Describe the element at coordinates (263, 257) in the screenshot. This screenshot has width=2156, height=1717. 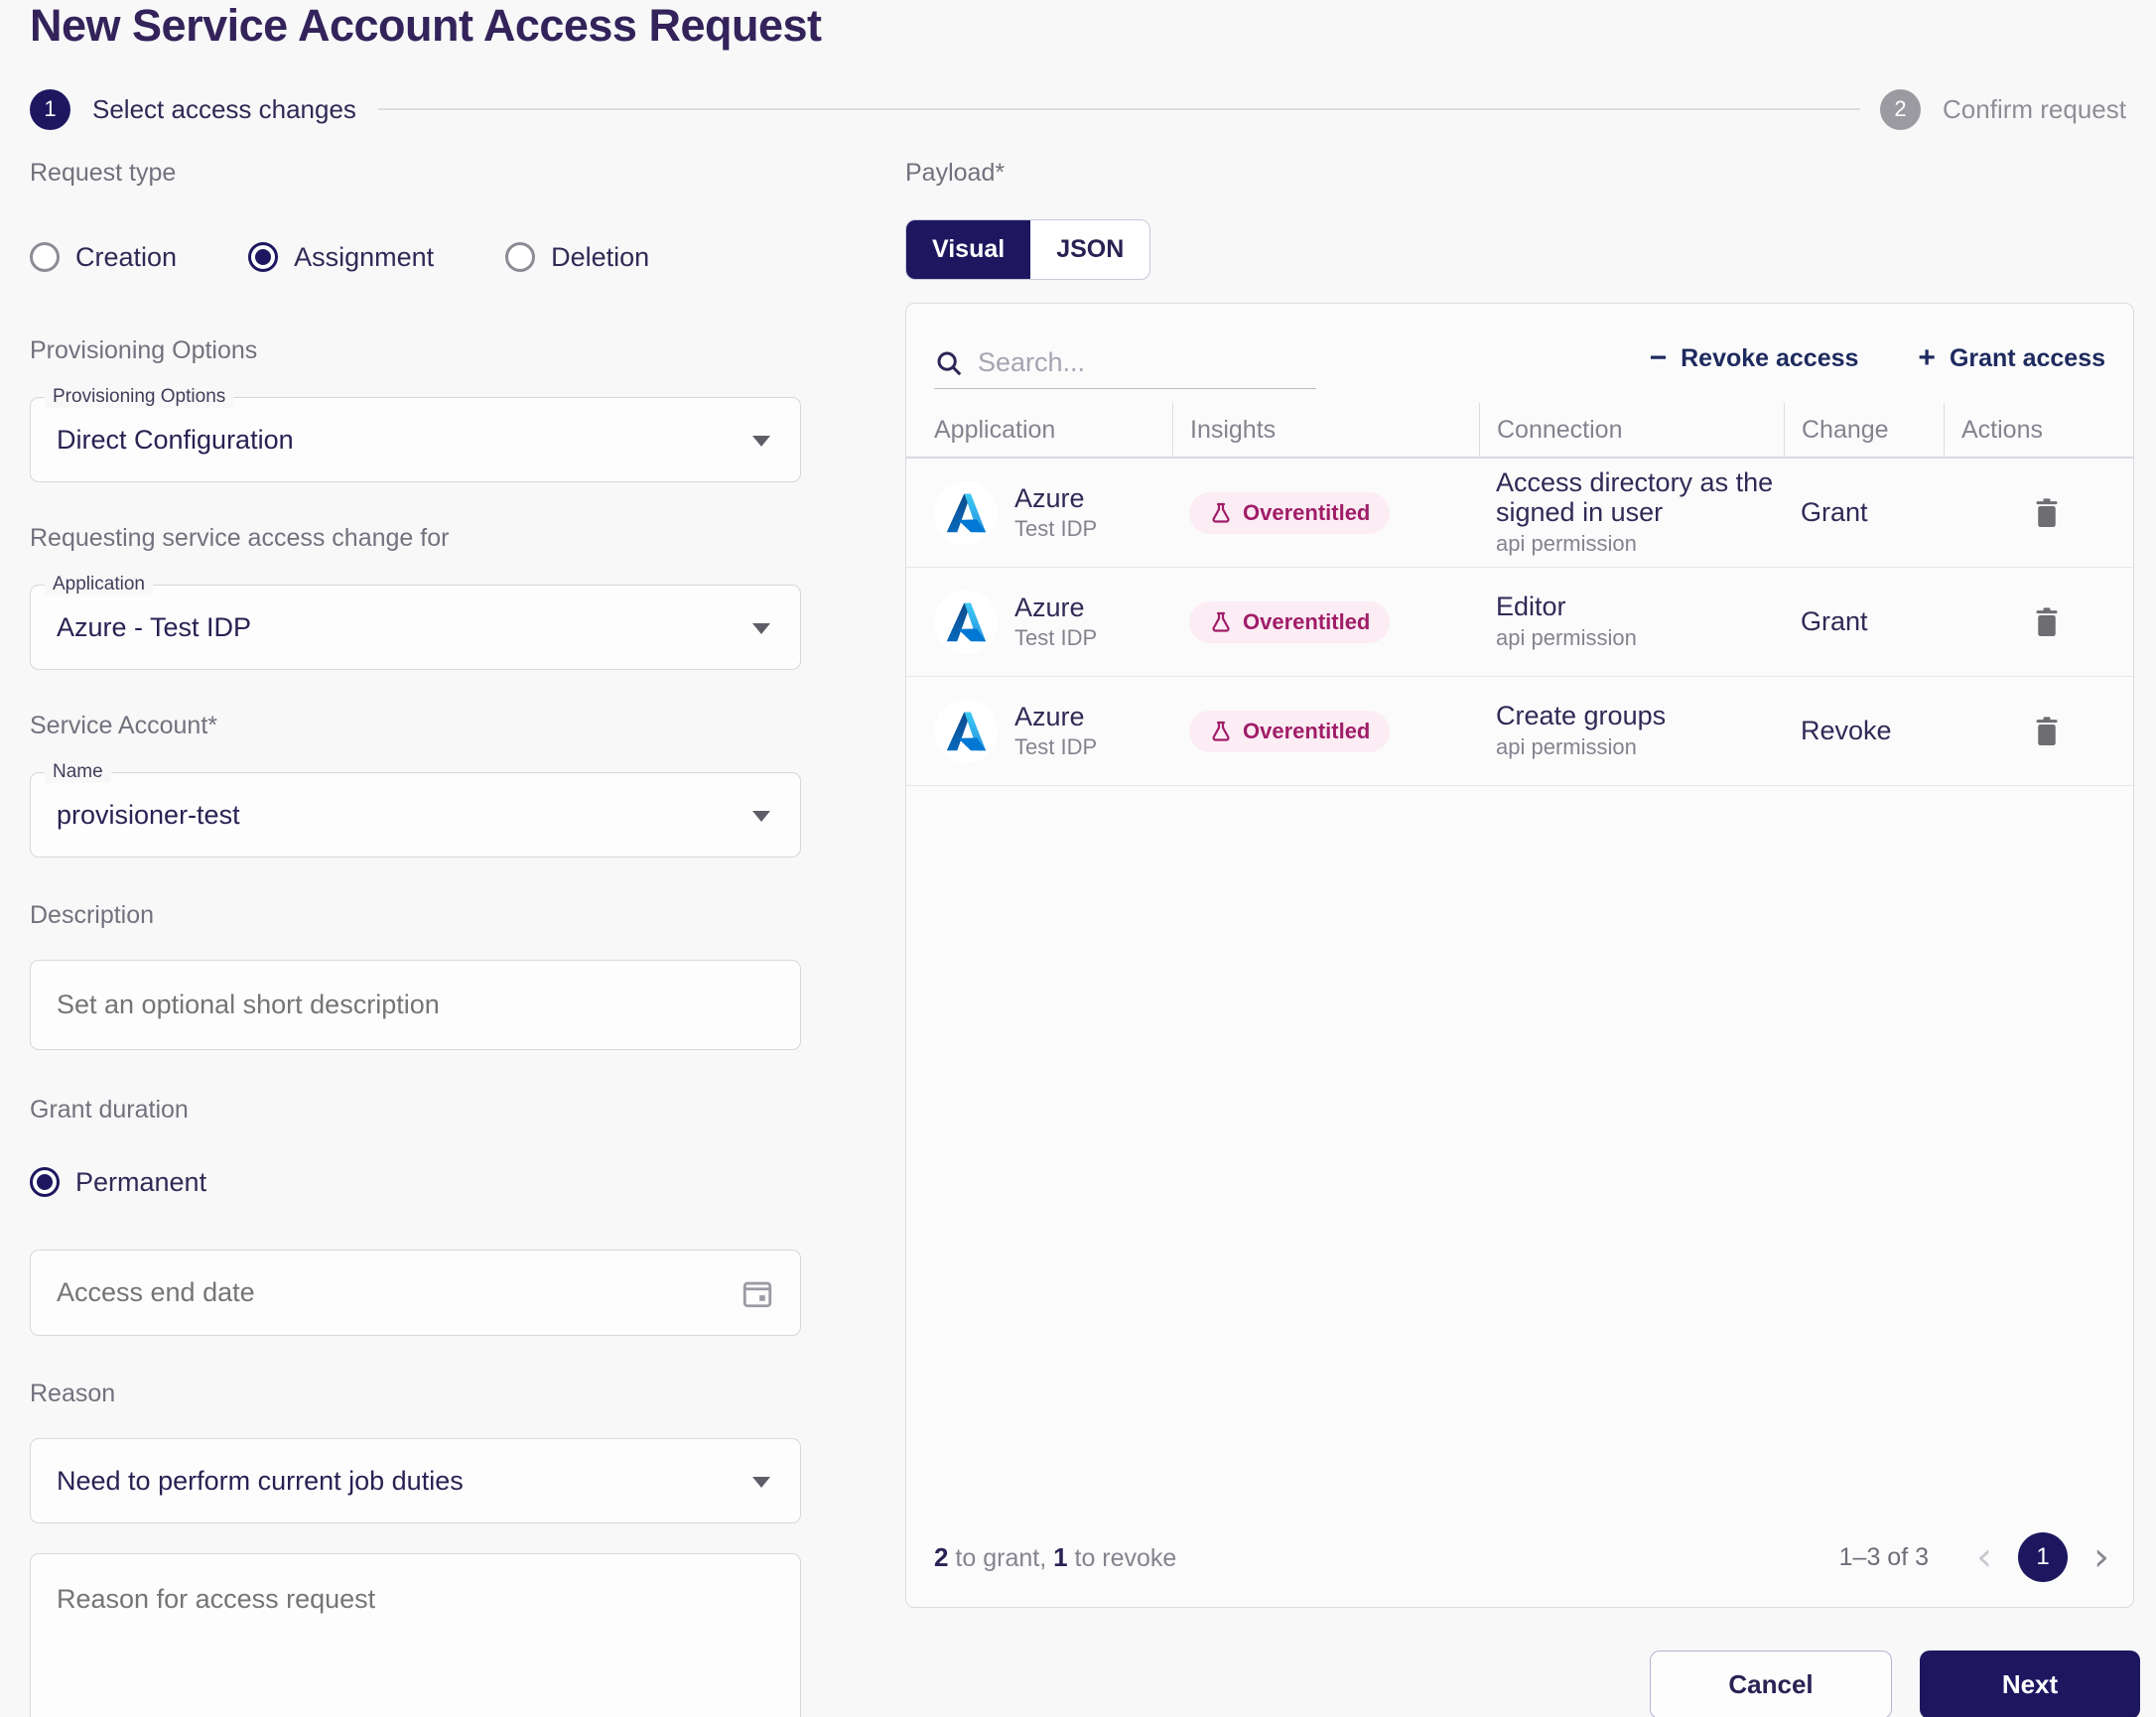
I see `radio-assignment-icon` at that location.